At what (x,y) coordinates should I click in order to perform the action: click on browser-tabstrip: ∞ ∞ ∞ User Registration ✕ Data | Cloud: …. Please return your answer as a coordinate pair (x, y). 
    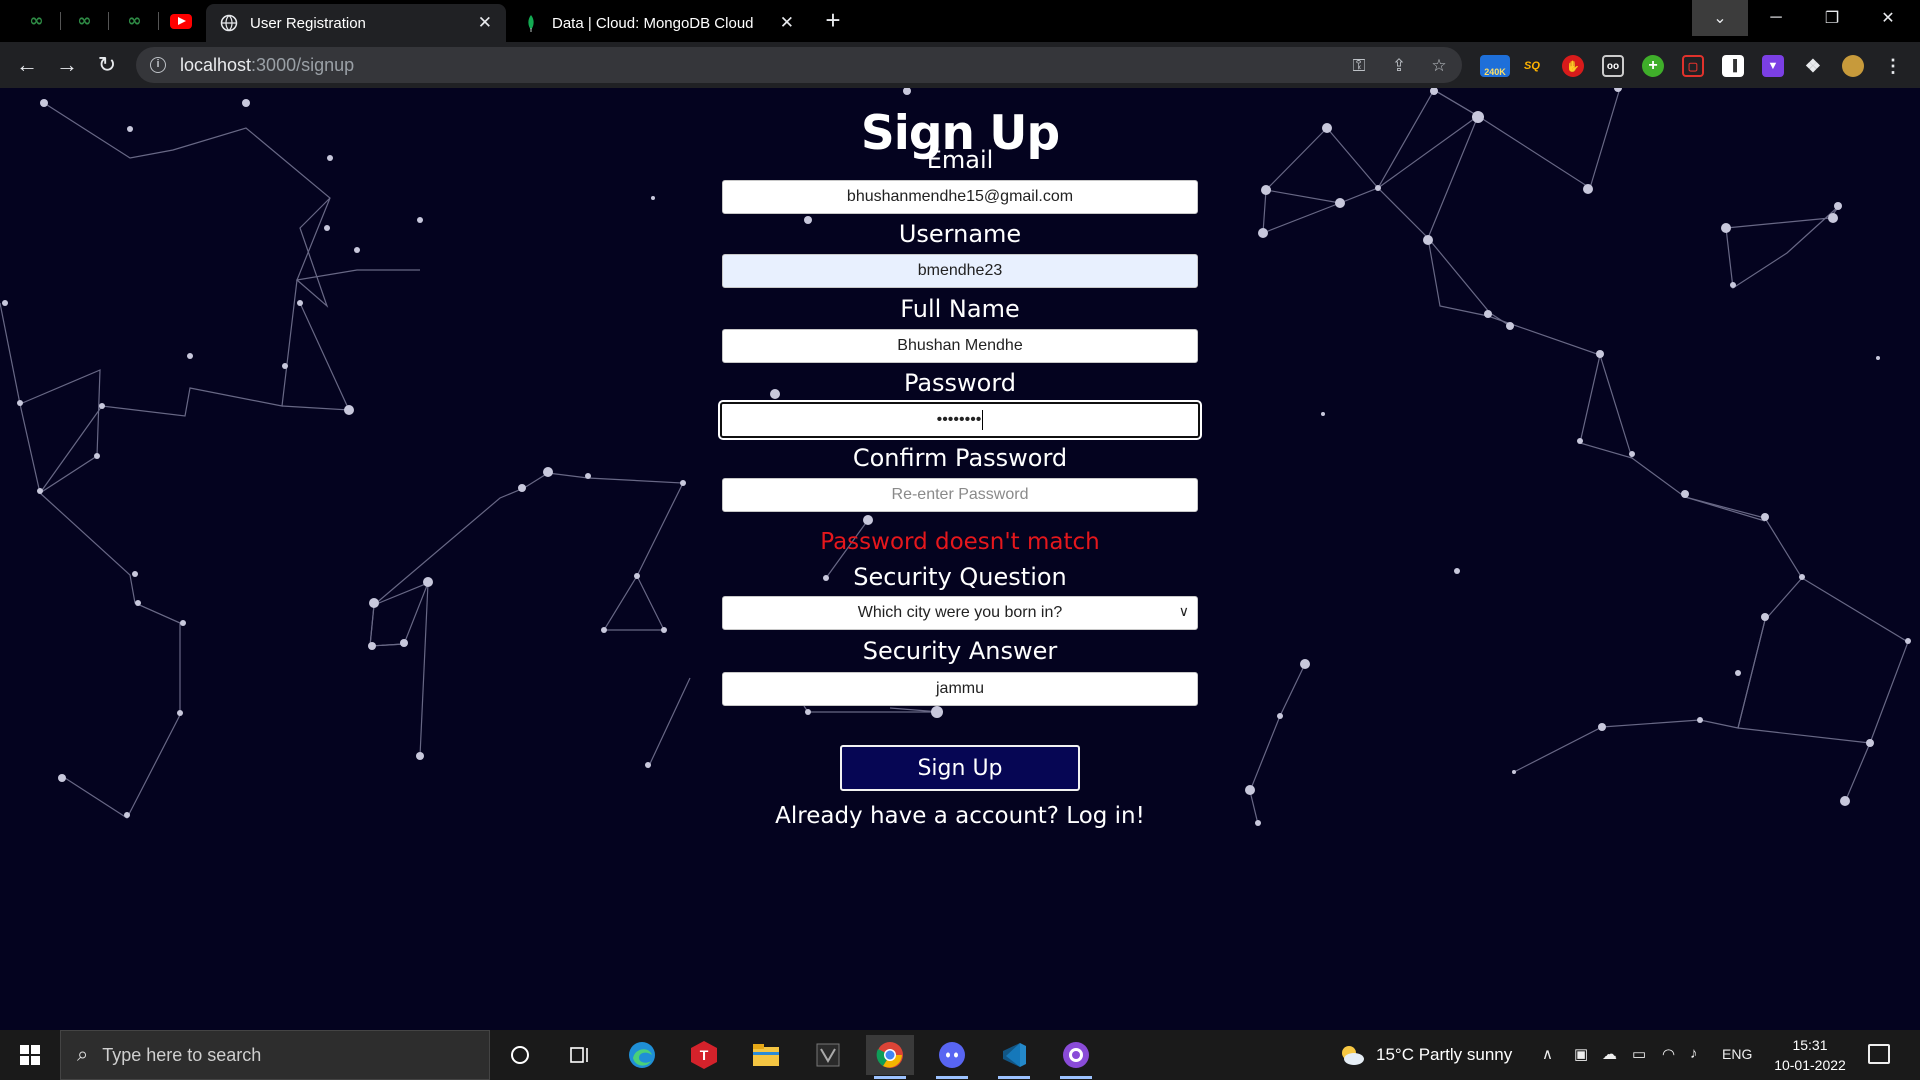
    Looking at the image, I should click on (960, 21).